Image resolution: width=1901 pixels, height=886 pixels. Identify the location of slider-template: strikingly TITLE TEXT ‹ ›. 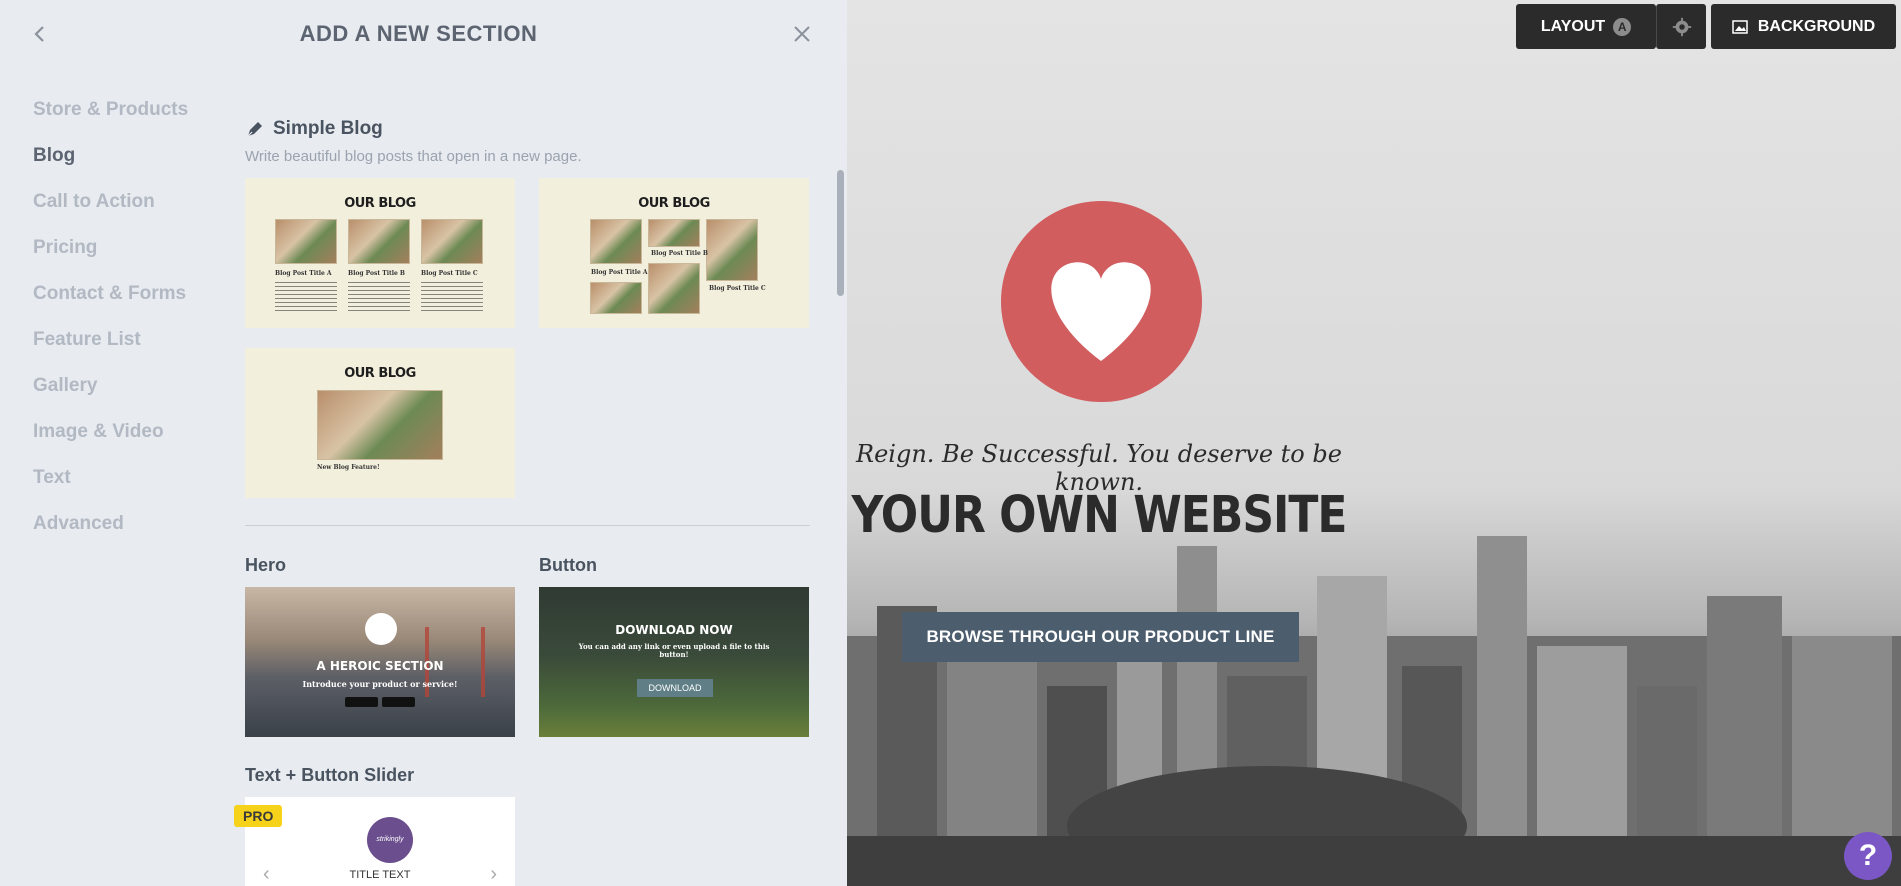
(380, 841).